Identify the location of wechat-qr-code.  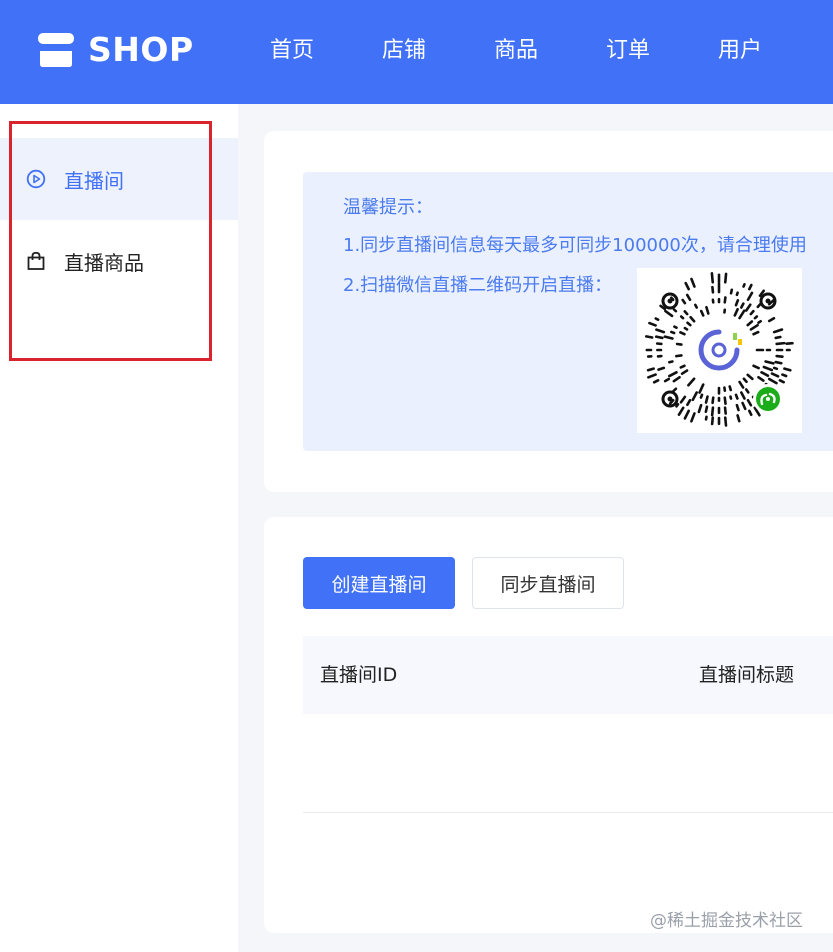
(719, 350).